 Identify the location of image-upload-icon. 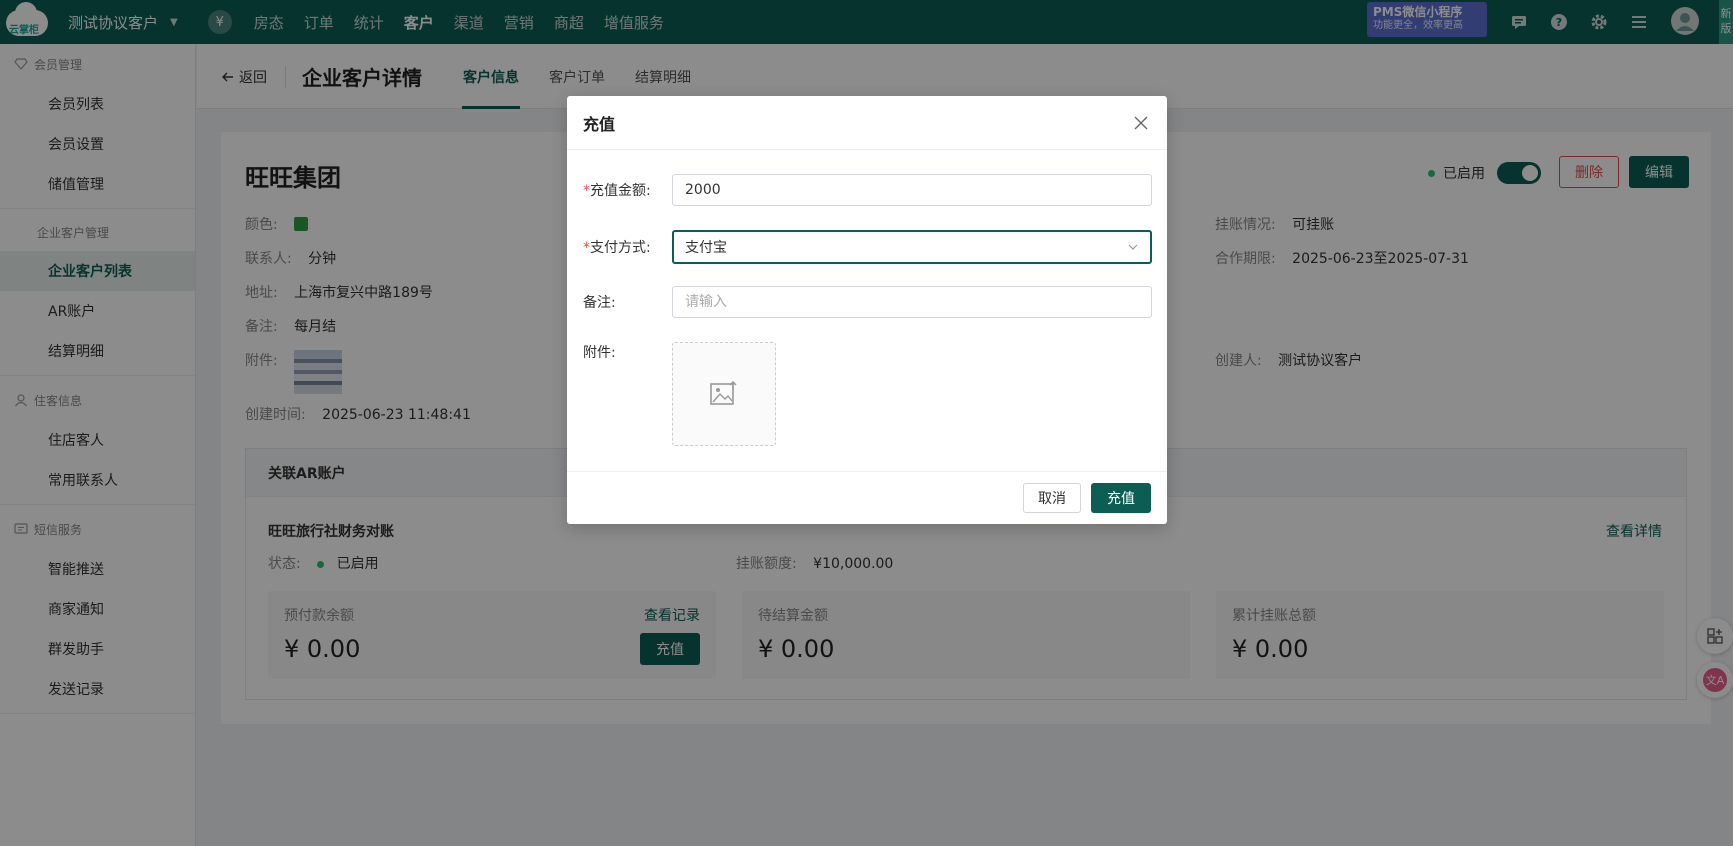
(723, 392).